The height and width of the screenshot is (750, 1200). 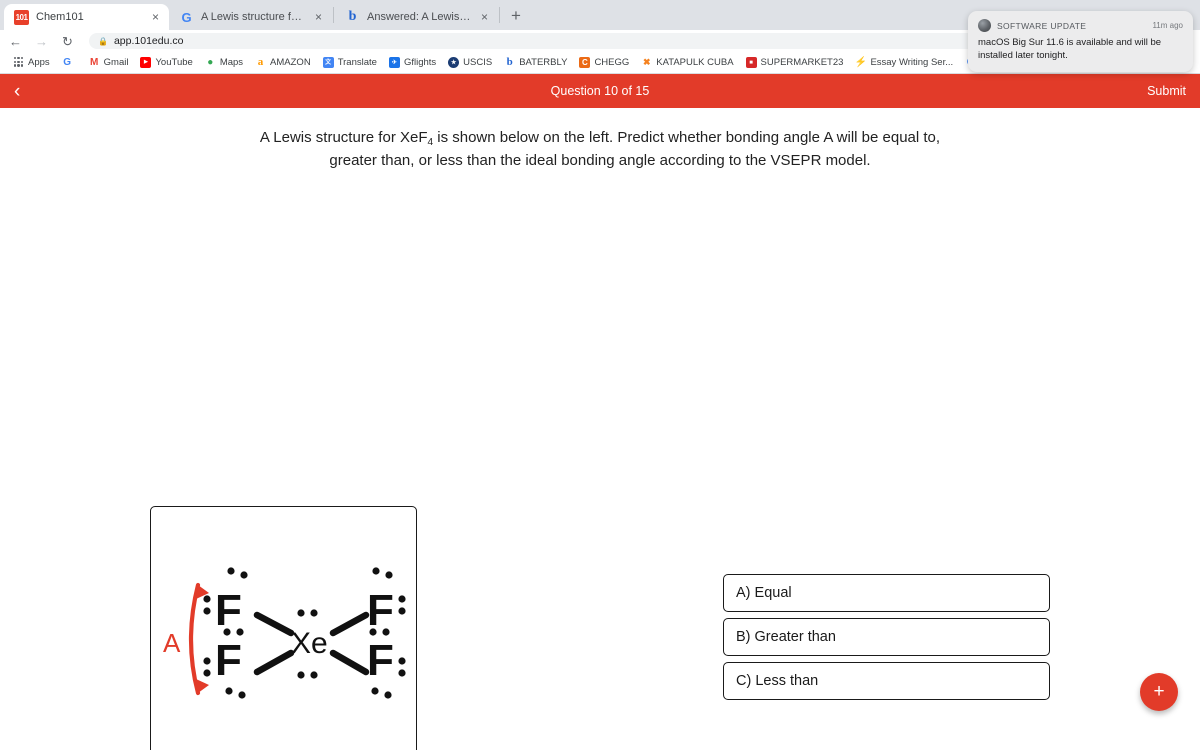 I want to click on bookmark-label: USCIS, so click(x=478, y=62).